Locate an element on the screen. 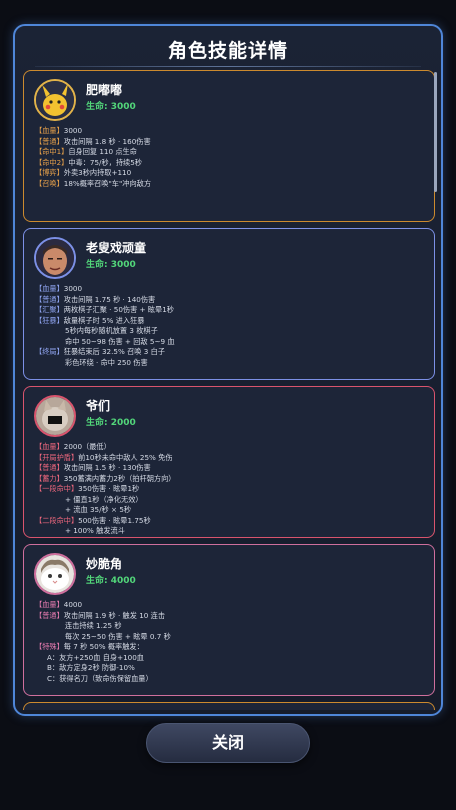  skill-line: 【狂暴】敌量棋子时 5% 进入狂暴 is located at coordinates (90, 320).